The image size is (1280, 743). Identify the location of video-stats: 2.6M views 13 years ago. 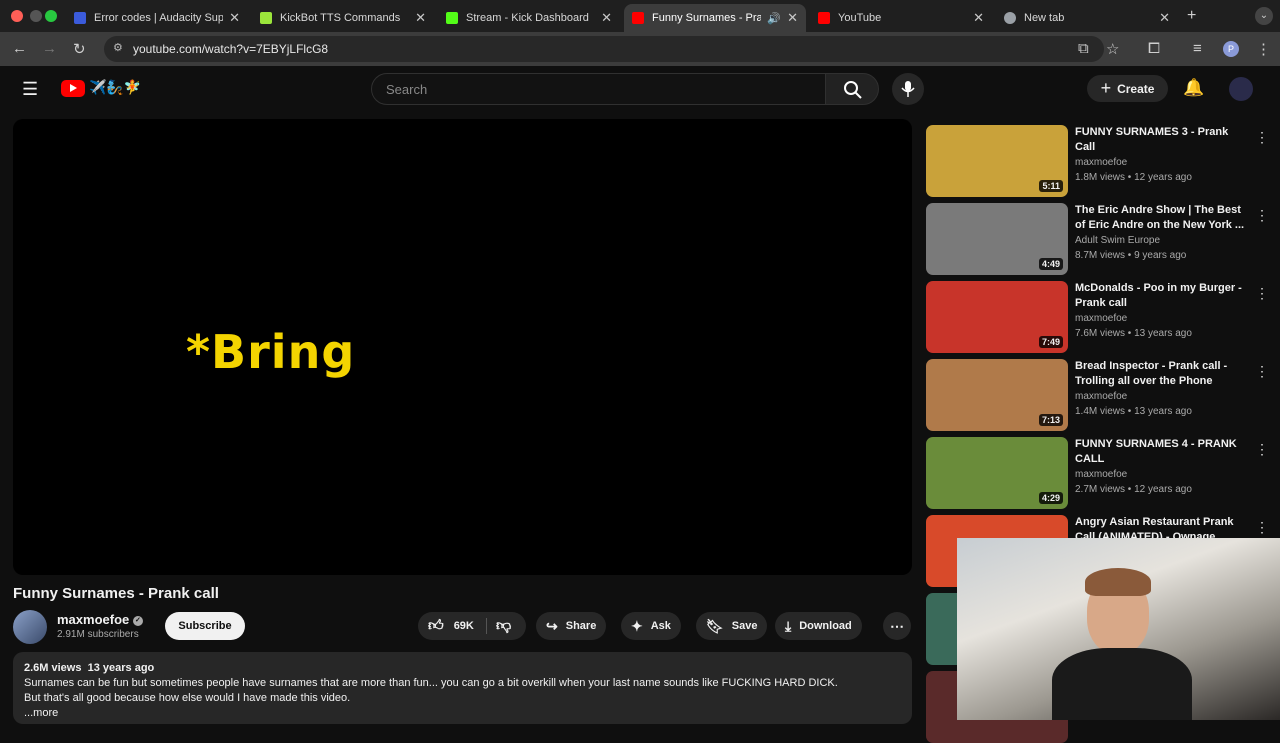
(89, 668).